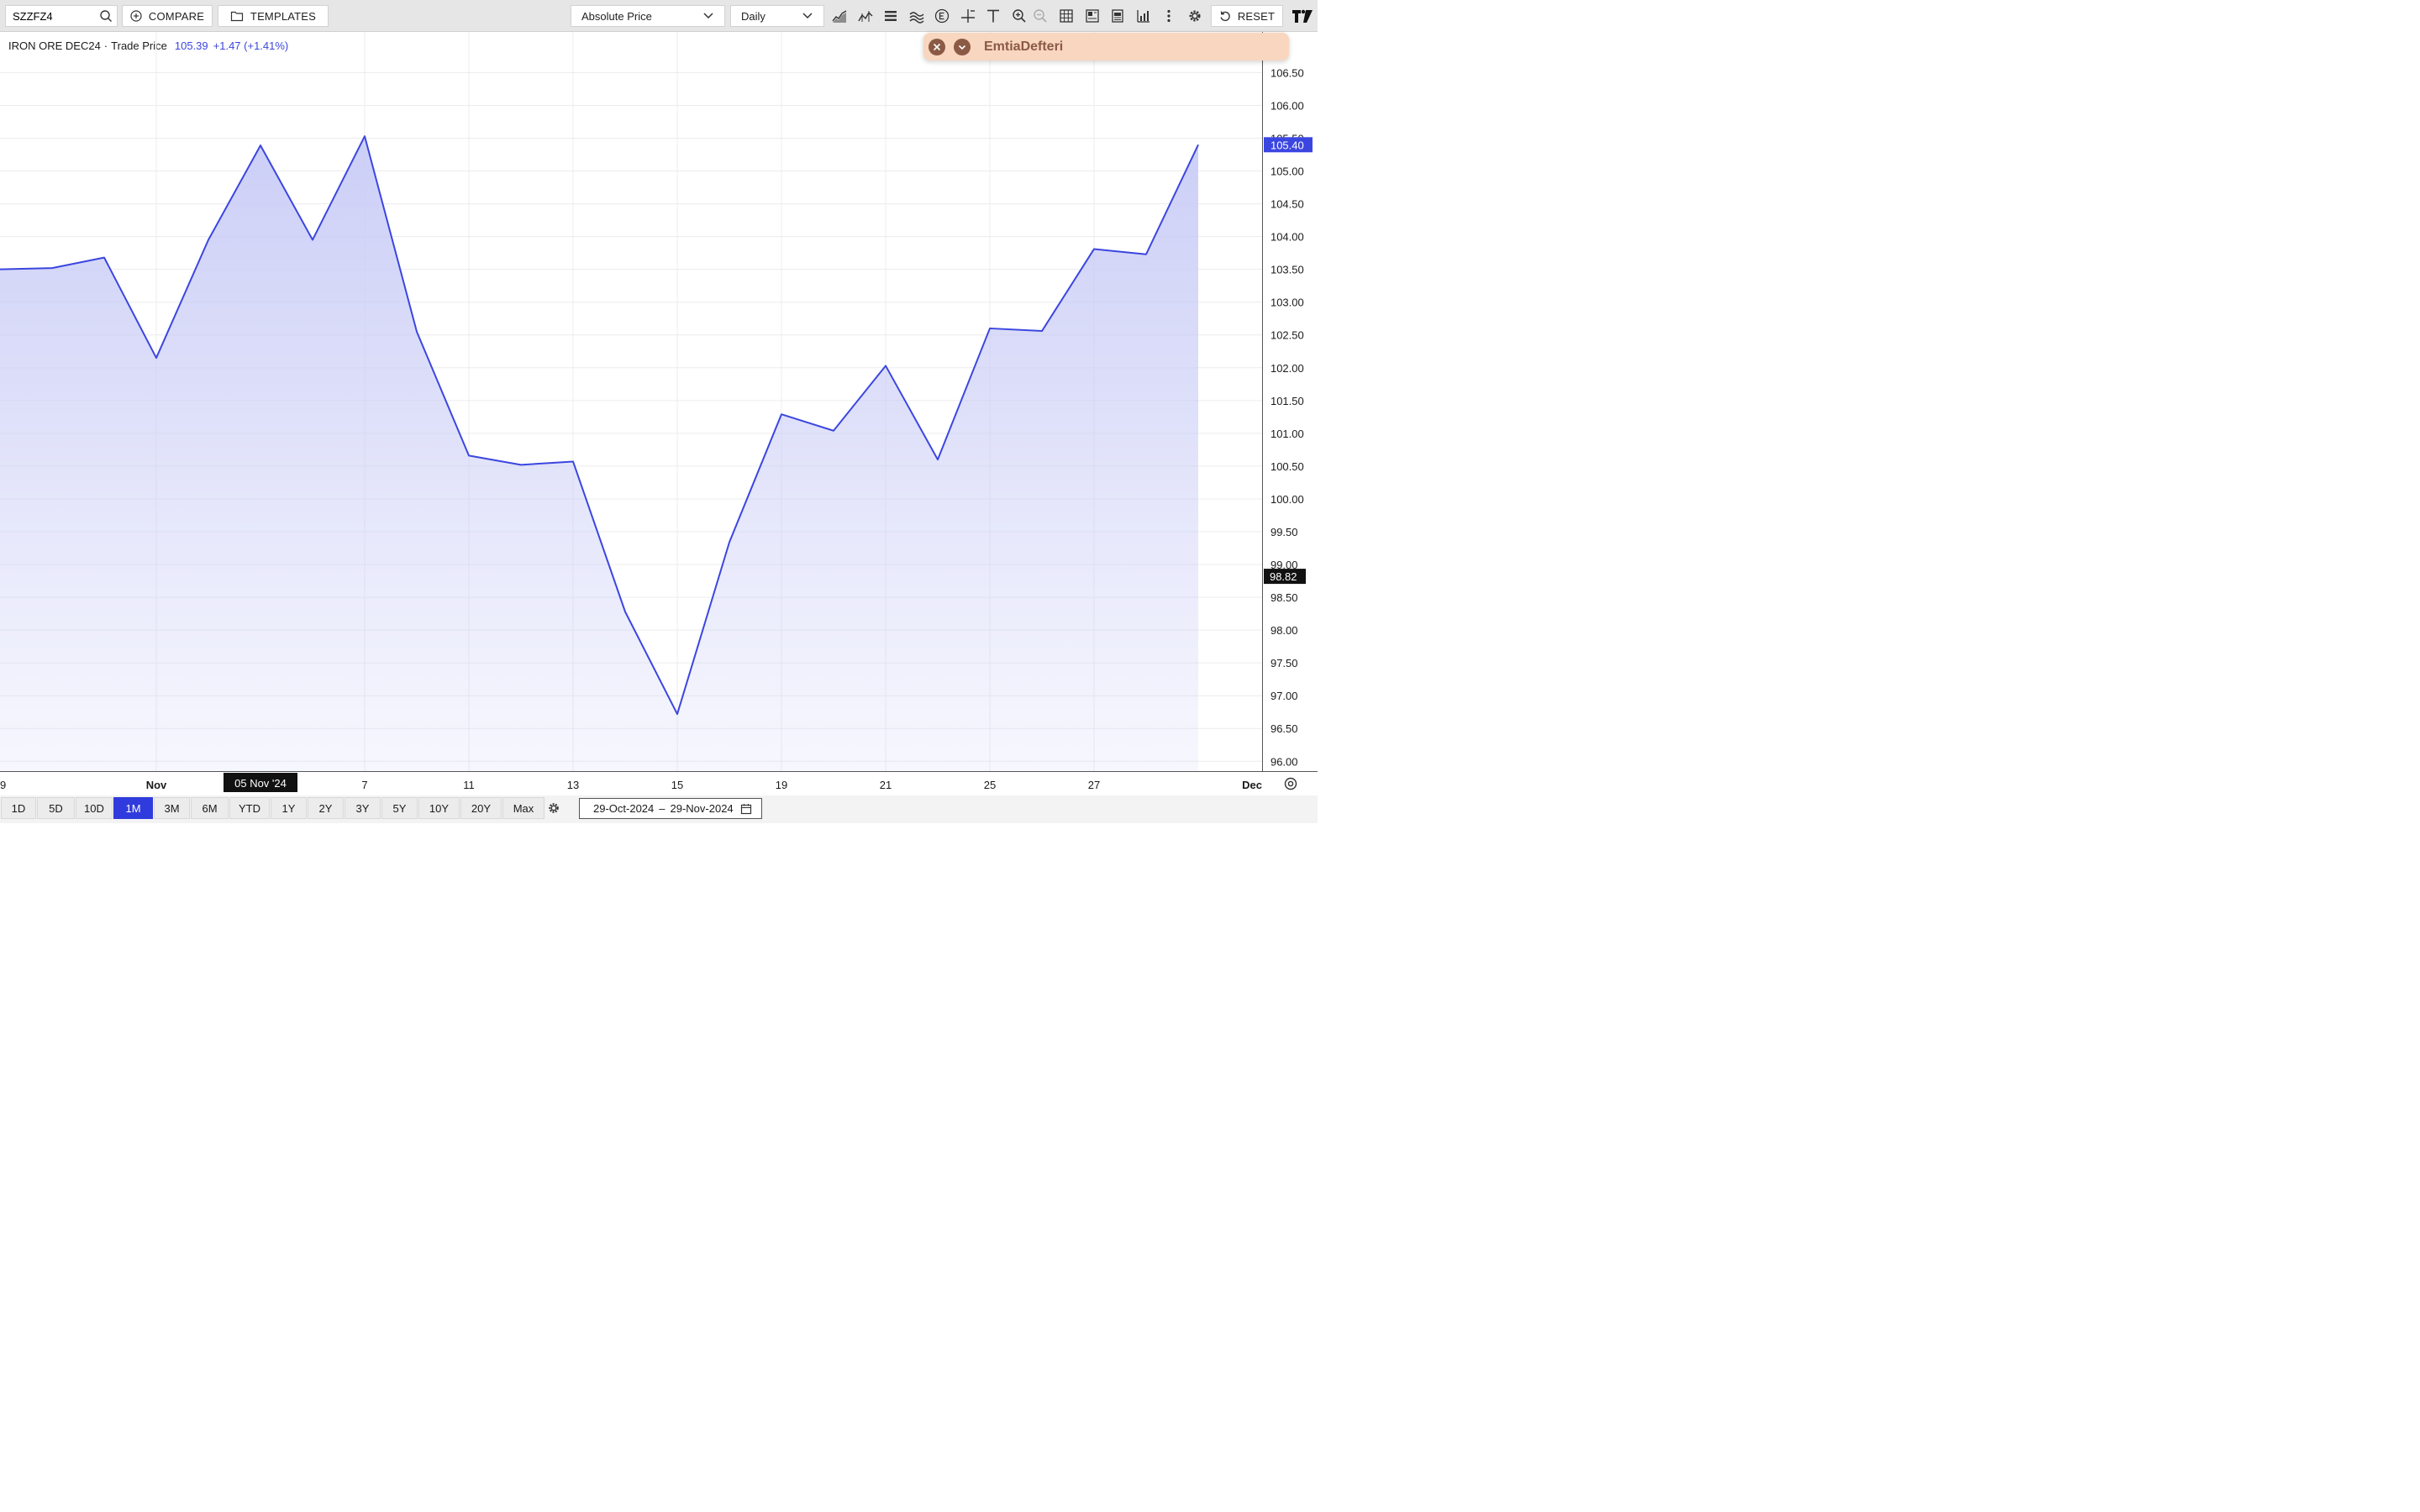 This screenshot has height=1512, width=2420. I want to click on range-1d-button: 1D, so click(18, 807).